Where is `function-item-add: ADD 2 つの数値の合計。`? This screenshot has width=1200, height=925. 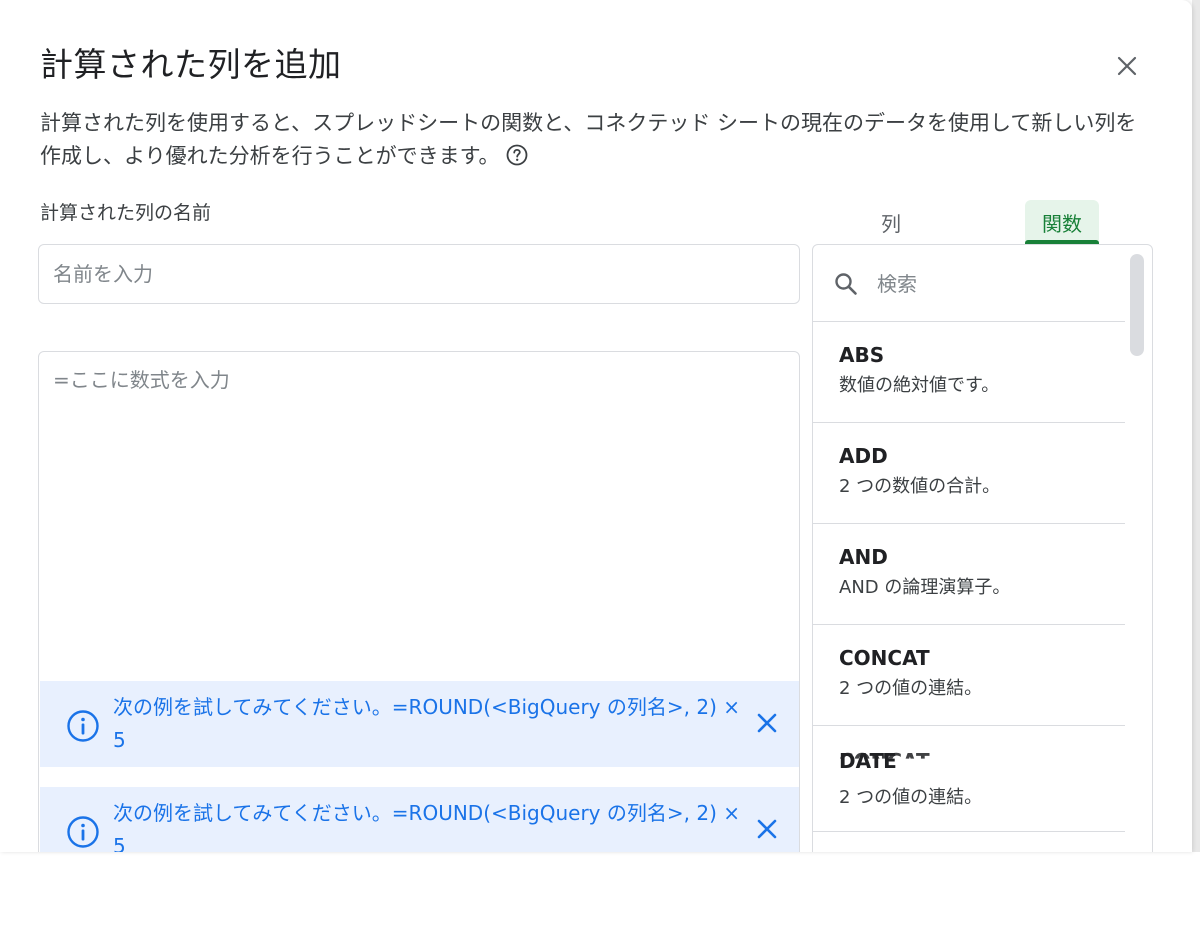
function-item-add: ADD 2 つの数値の合計。 is located at coordinates (969, 473).